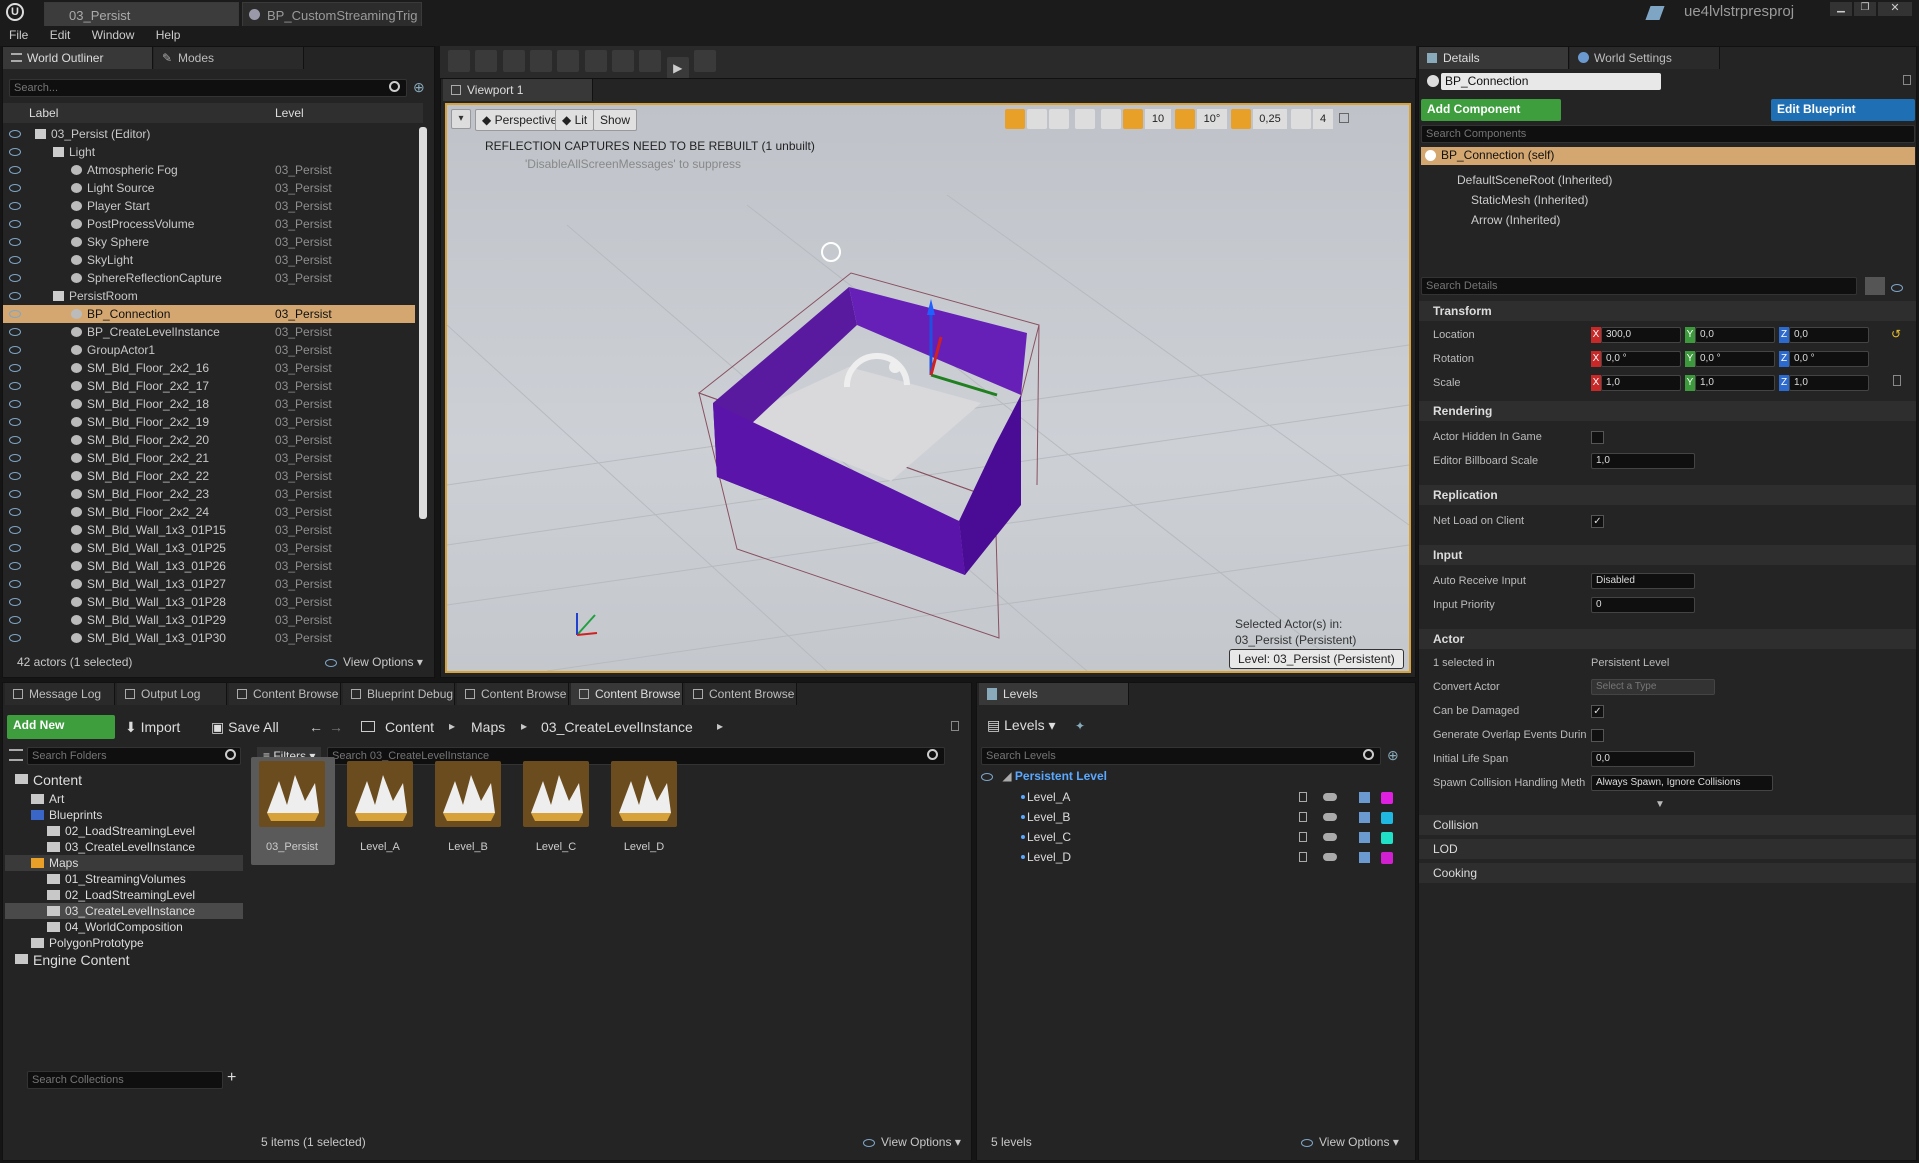 The width and height of the screenshot is (1919, 1163). What do you see at coordinates (1191, 798) in the screenshot?
I see `level-row: Level_A` at bounding box center [1191, 798].